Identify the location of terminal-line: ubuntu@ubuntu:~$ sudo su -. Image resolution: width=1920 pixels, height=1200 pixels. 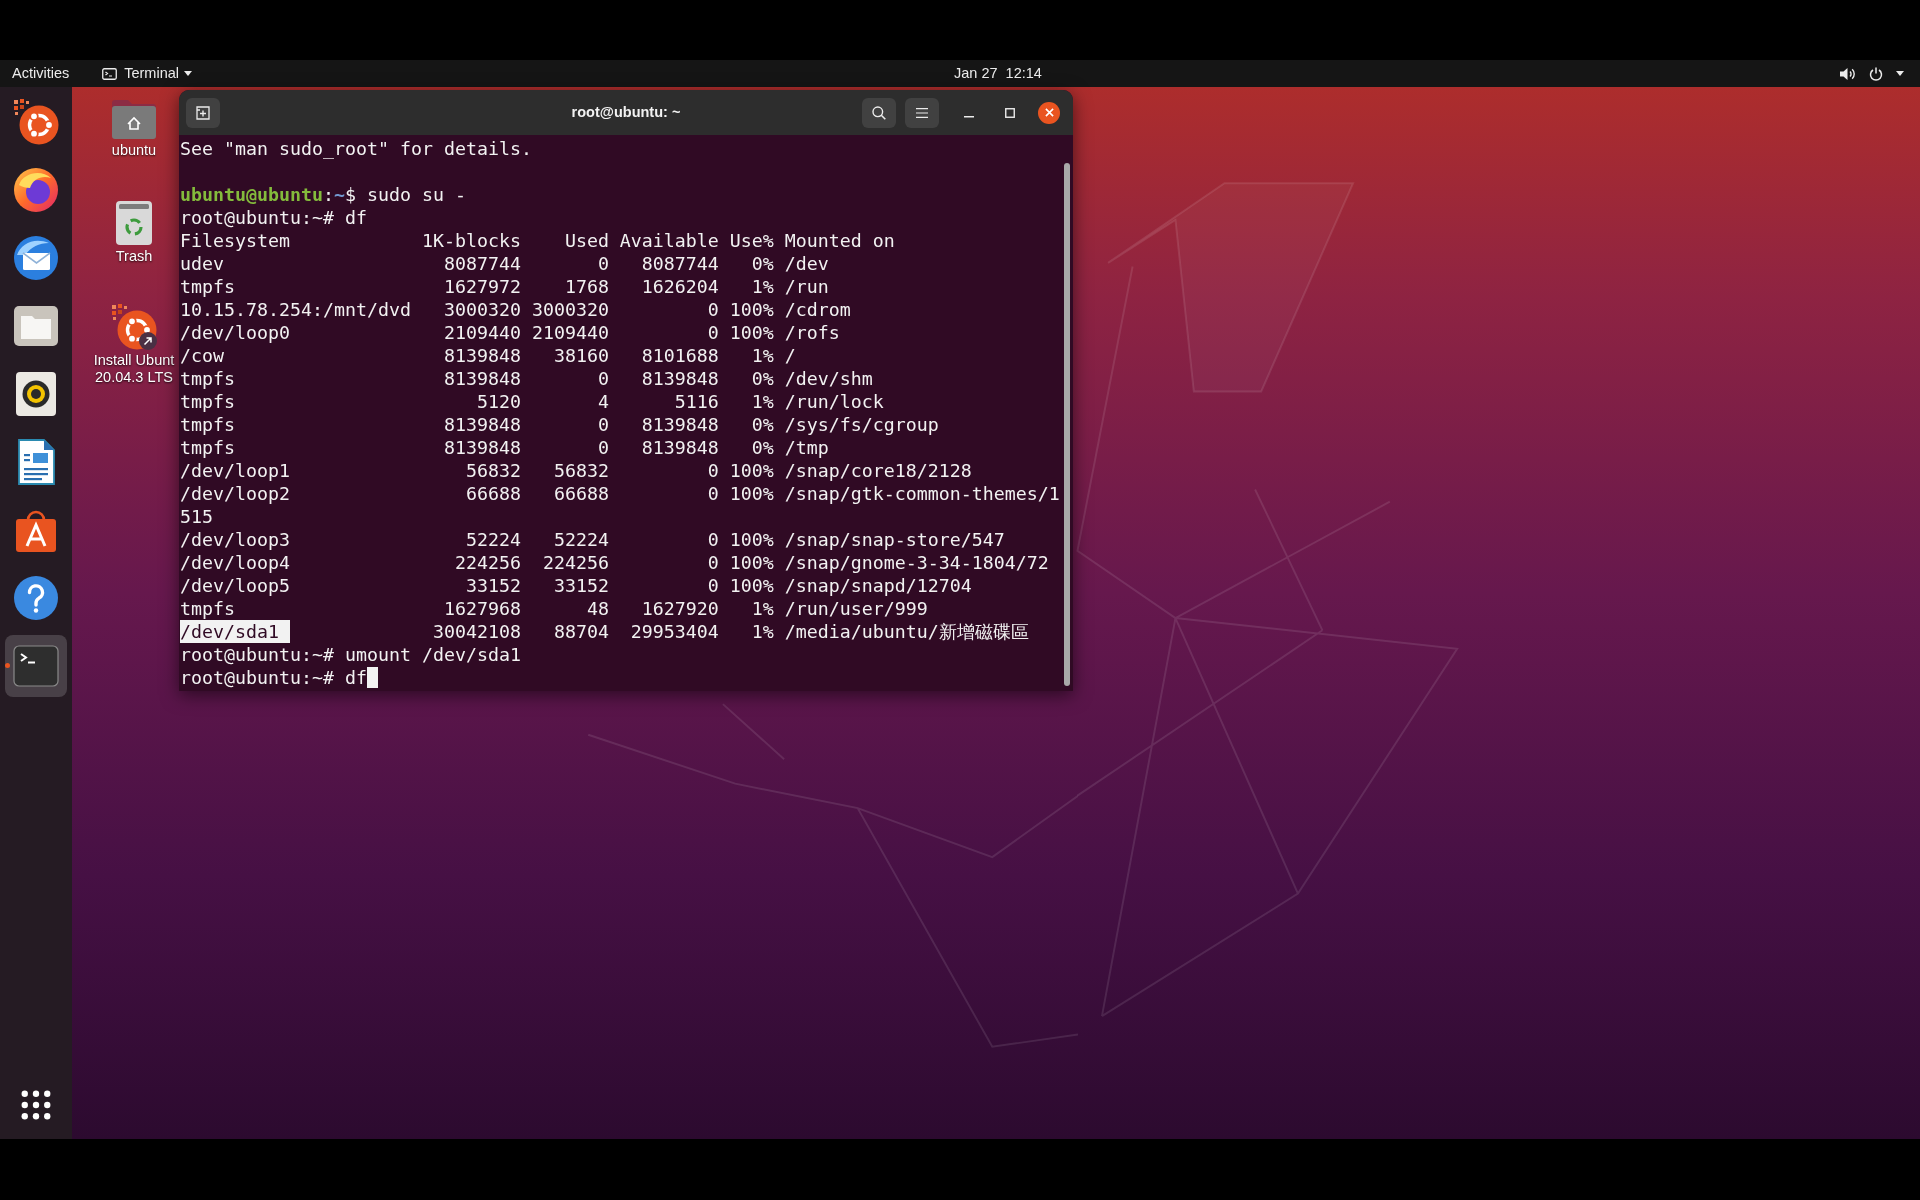
(323, 194).